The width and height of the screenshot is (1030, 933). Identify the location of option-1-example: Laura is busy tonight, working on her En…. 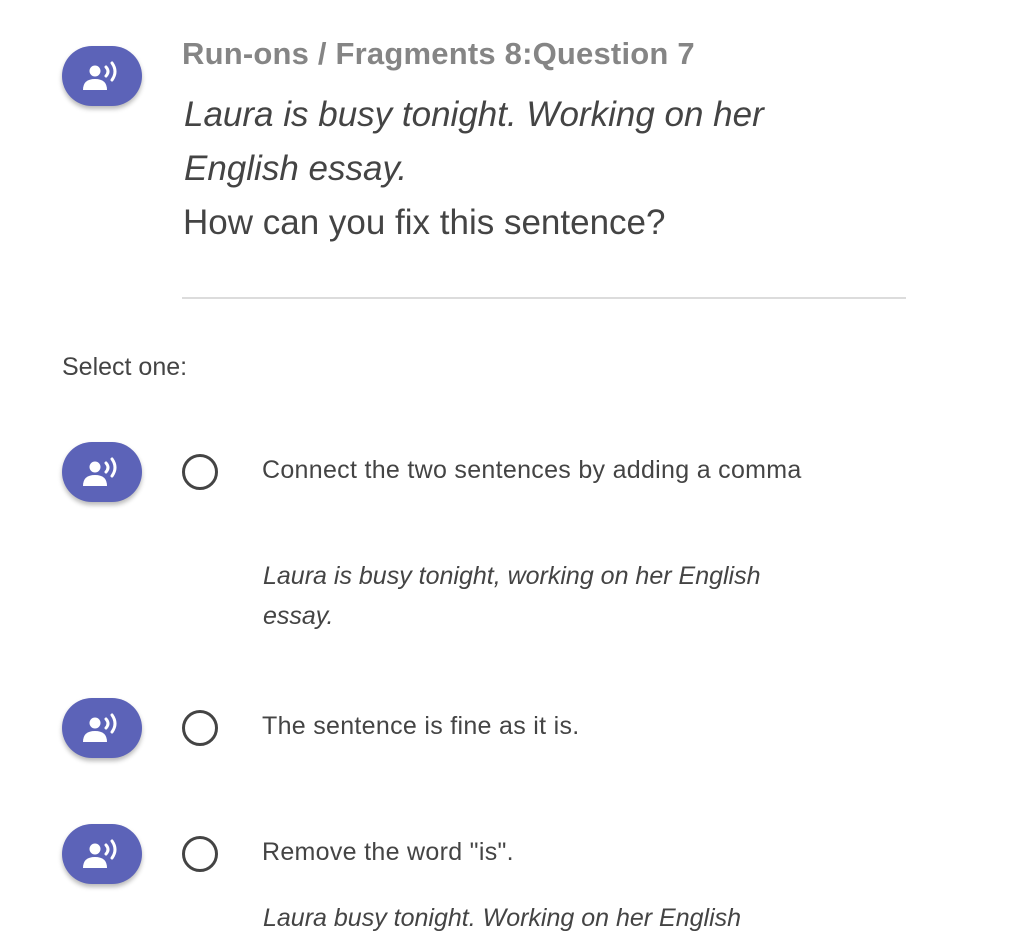
(512, 596).